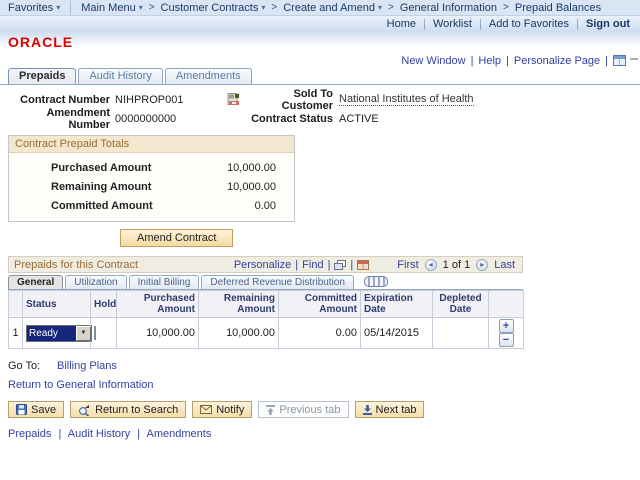  What do you see at coordinates (29, 434) in the screenshot?
I see `footer-prepaids-link: Prepaids` at bounding box center [29, 434].